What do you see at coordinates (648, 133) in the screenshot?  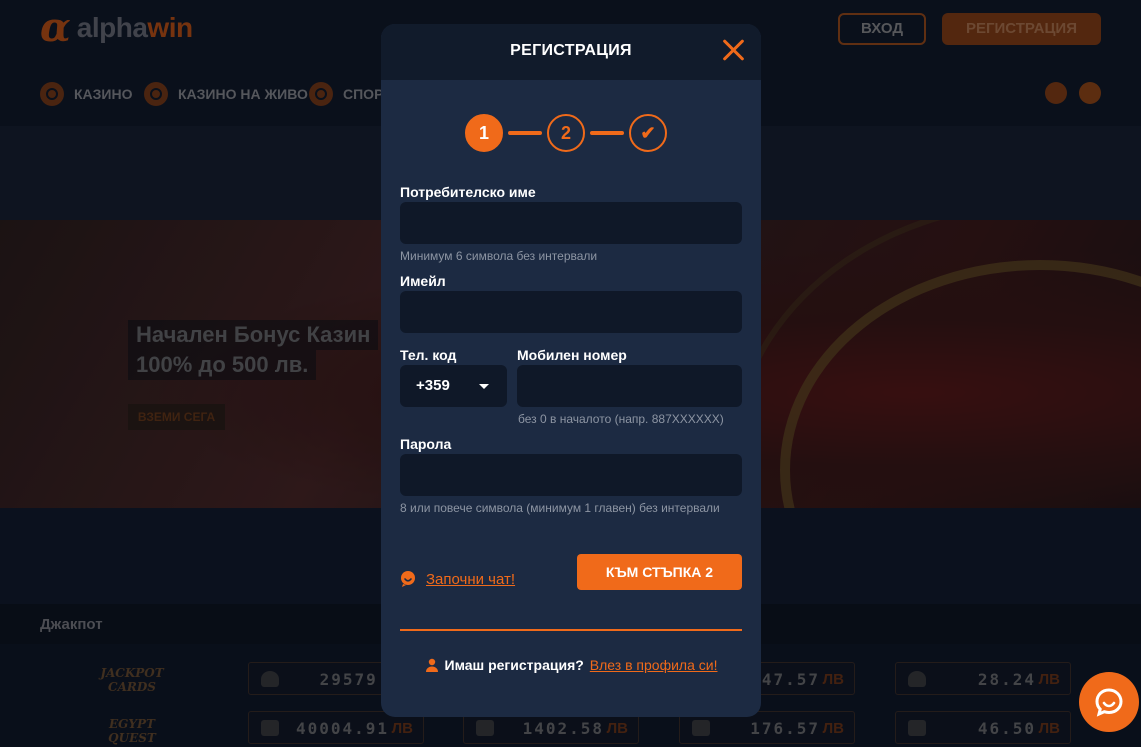 I see `step-done-check-icon: ✔` at bounding box center [648, 133].